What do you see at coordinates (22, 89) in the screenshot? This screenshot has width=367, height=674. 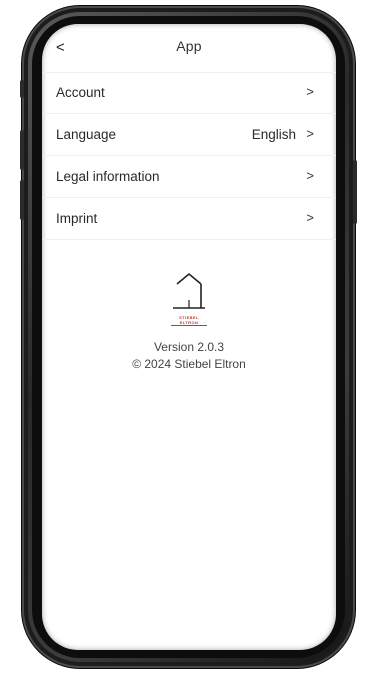 I see `mute-switch` at bounding box center [22, 89].